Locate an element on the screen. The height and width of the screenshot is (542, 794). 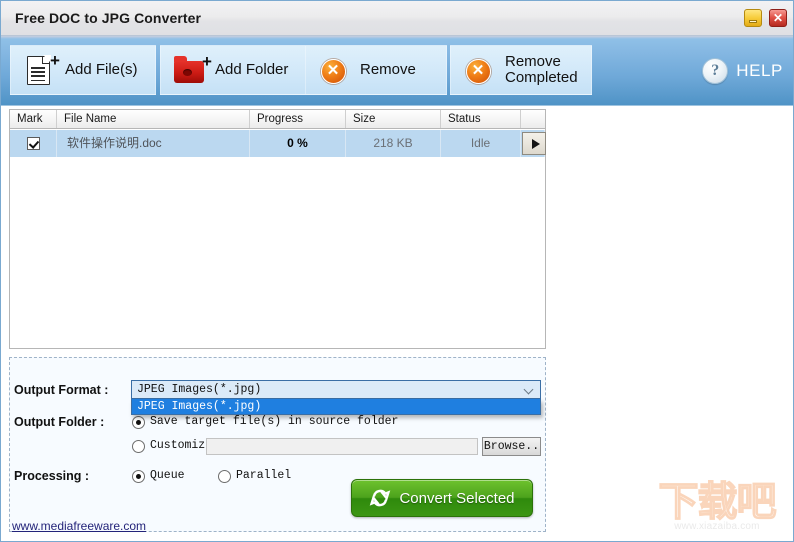
column-header-progress: Progress is located at coordinates (298, 119).